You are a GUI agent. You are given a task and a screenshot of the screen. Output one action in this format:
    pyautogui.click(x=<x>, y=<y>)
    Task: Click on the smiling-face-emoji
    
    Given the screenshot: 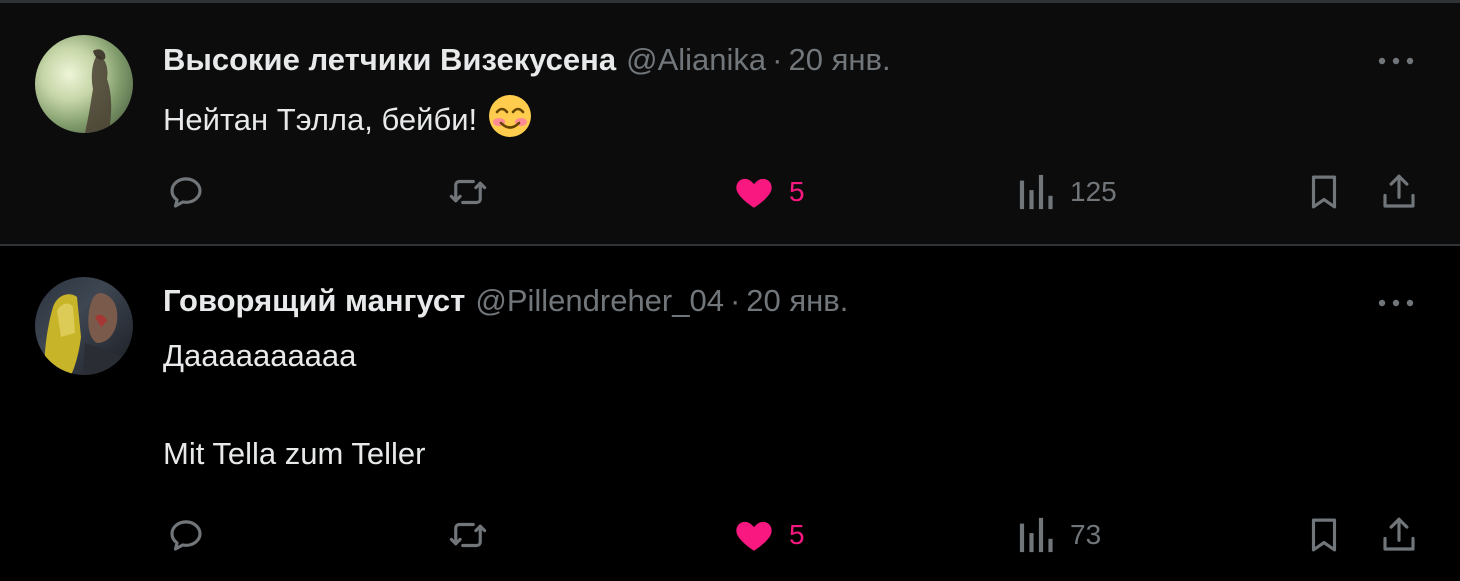 What is the action you would take?
    pyautogui.click(x=510, y=120)
    